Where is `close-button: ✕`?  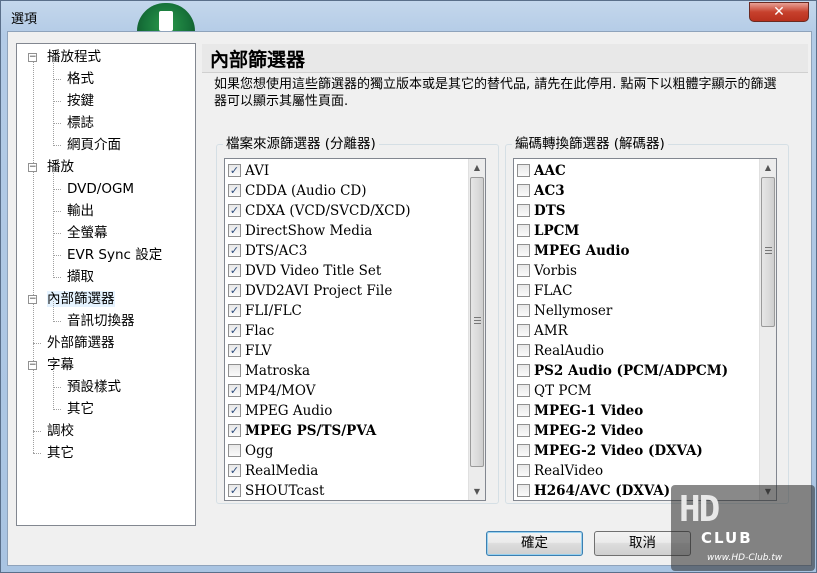
close-button: ✕ is located at coordinates (779, 12).